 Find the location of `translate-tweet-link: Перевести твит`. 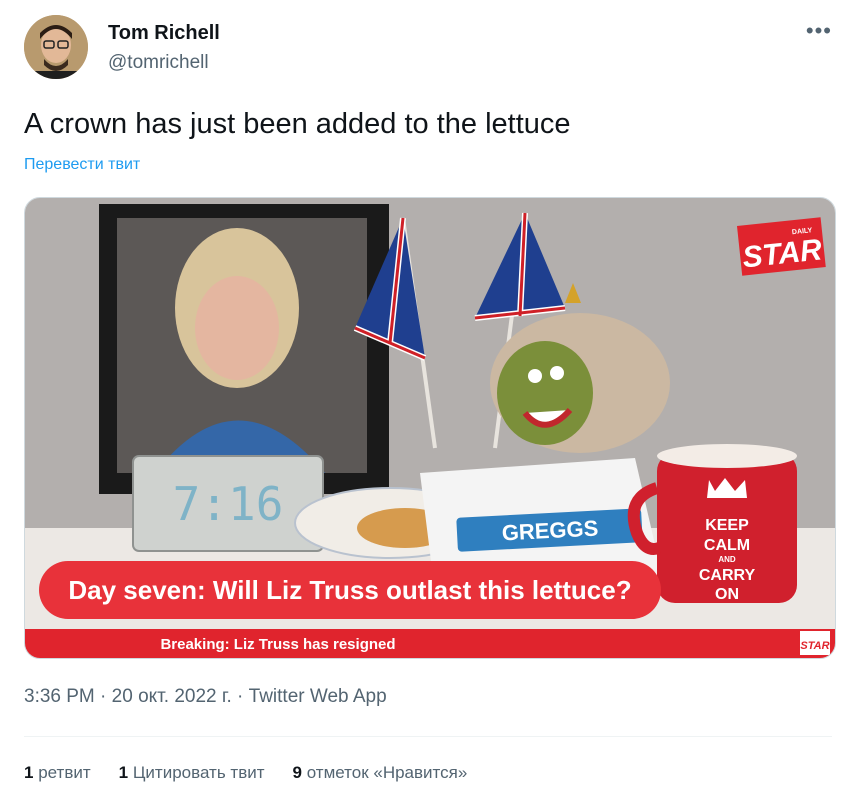

translate-tweet-link: Перевести твит is located at coordinates (82, 165).